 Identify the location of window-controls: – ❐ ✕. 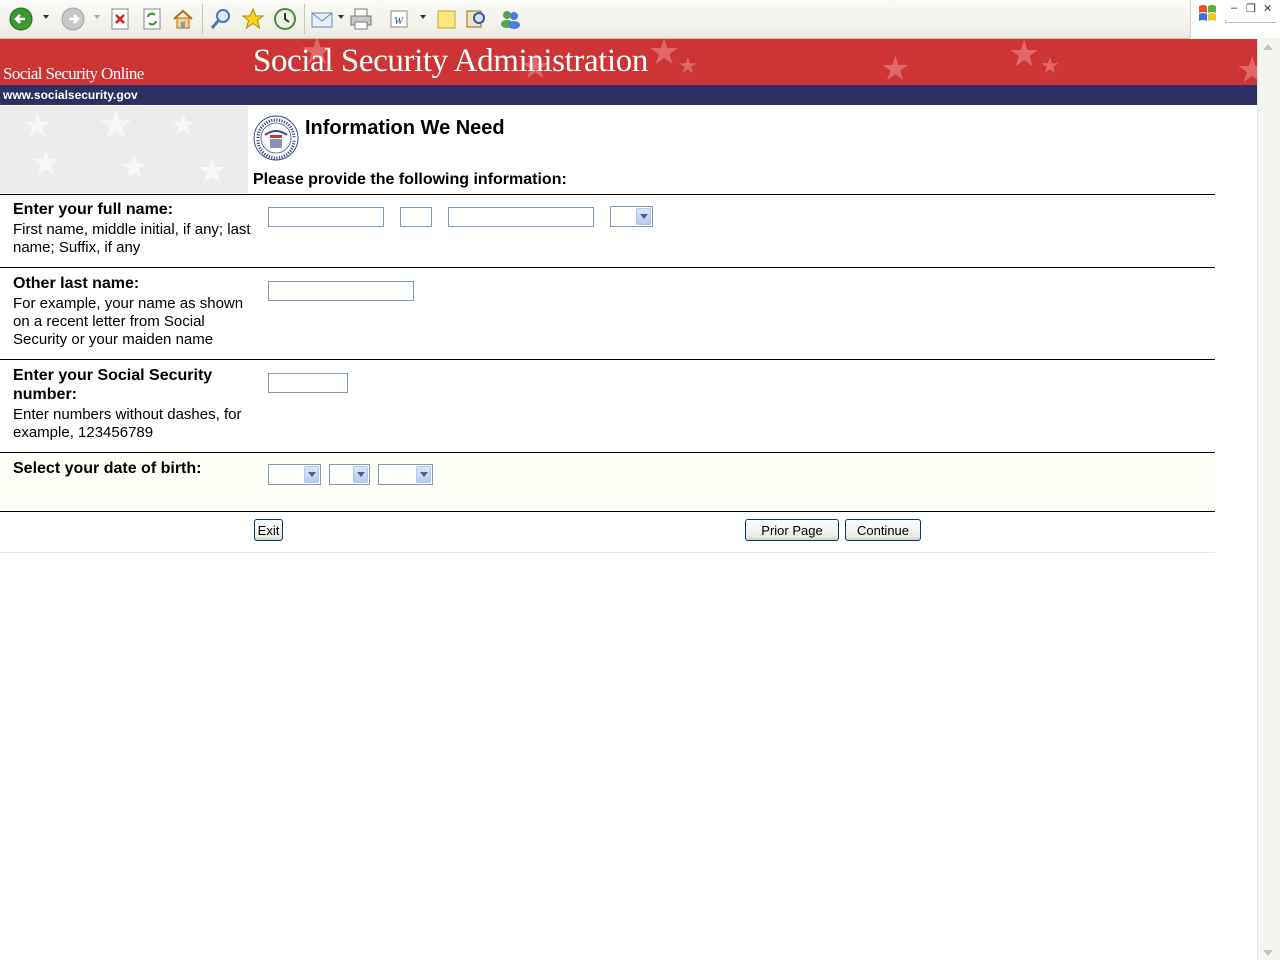
(1235, 19).